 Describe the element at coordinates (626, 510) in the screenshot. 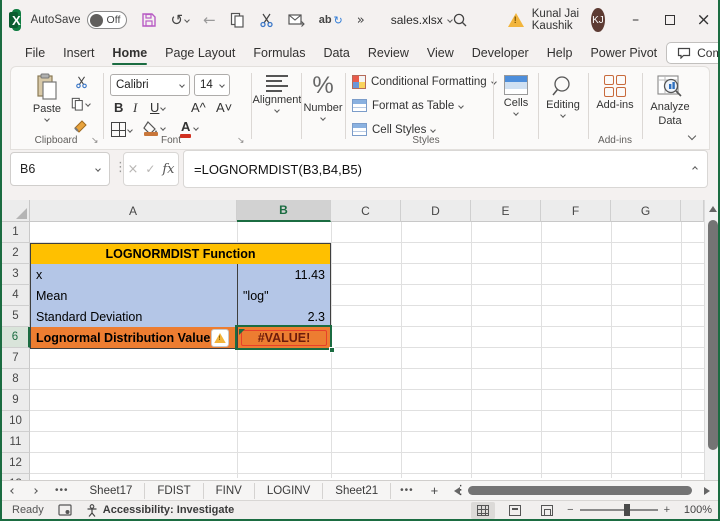

I see `zoom-thumb` at that location.